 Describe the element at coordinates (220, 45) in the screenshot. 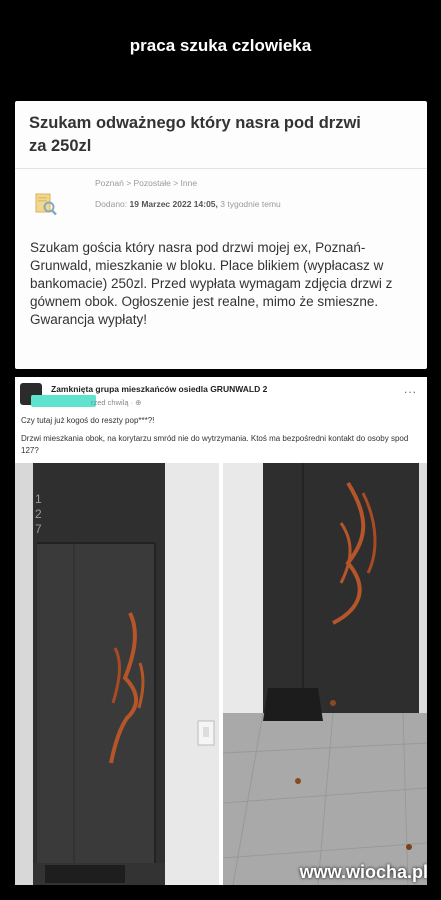

I see `meme-title: praca szuka czlowieka` at that location.